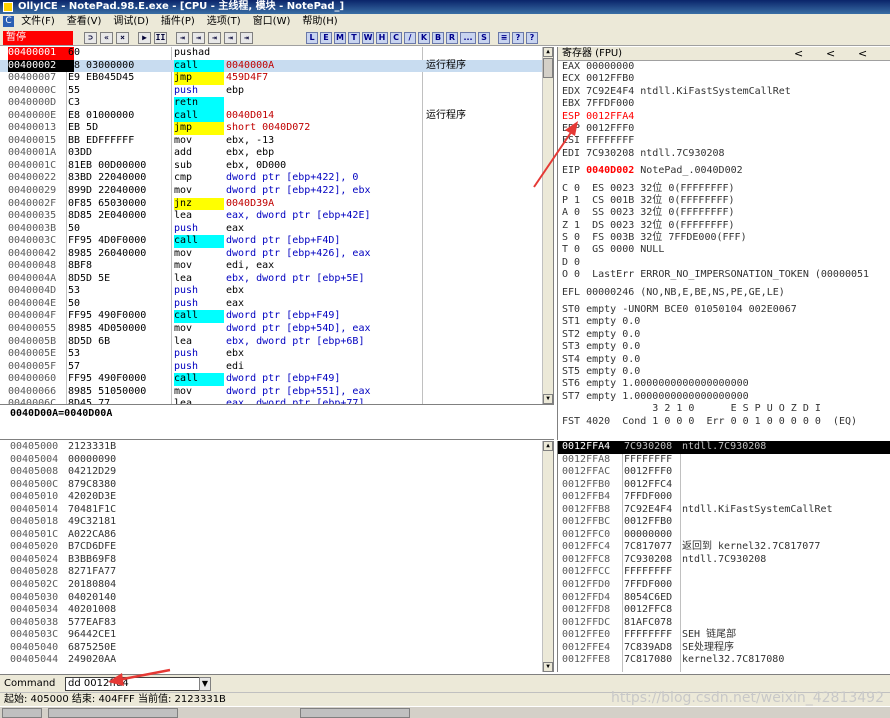 The image size is (890, 718). I want to click on dump-row: 00405024 B3BB69F8, so click(276, 560).